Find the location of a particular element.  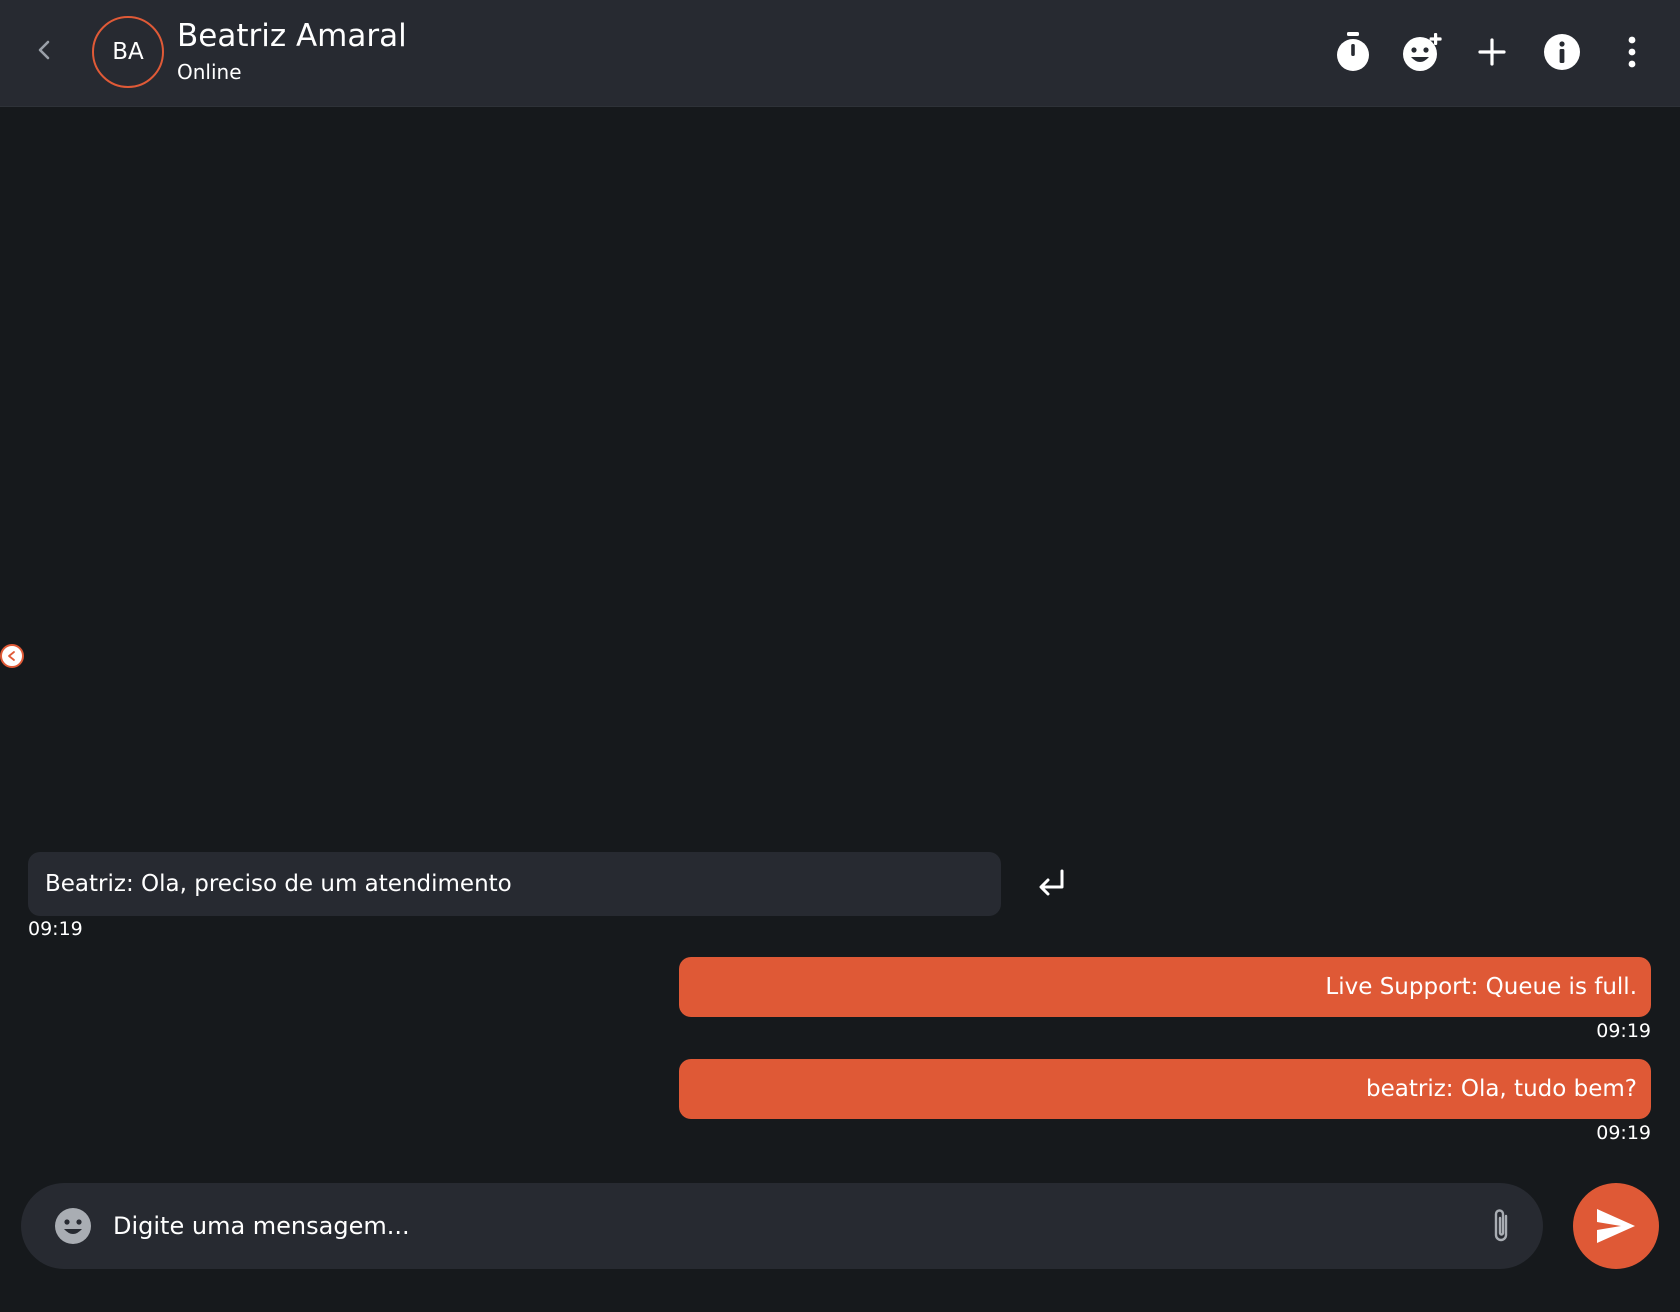

side-panel-toggle is located at coordinates (12, 656).